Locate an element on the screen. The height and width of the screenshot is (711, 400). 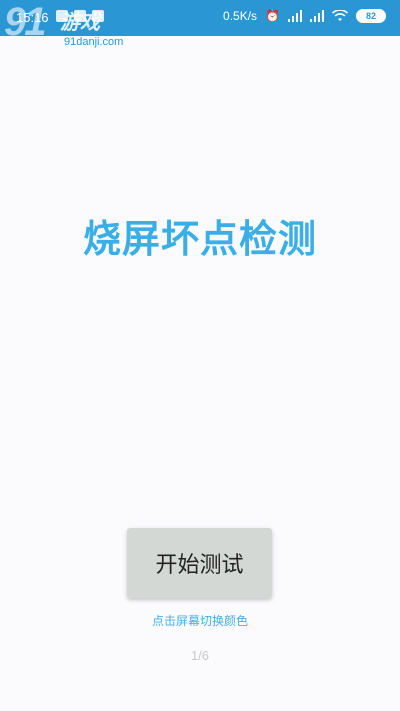
tap-hint: 点击屏幕切换颜色 is located at coordinates (199, 621).